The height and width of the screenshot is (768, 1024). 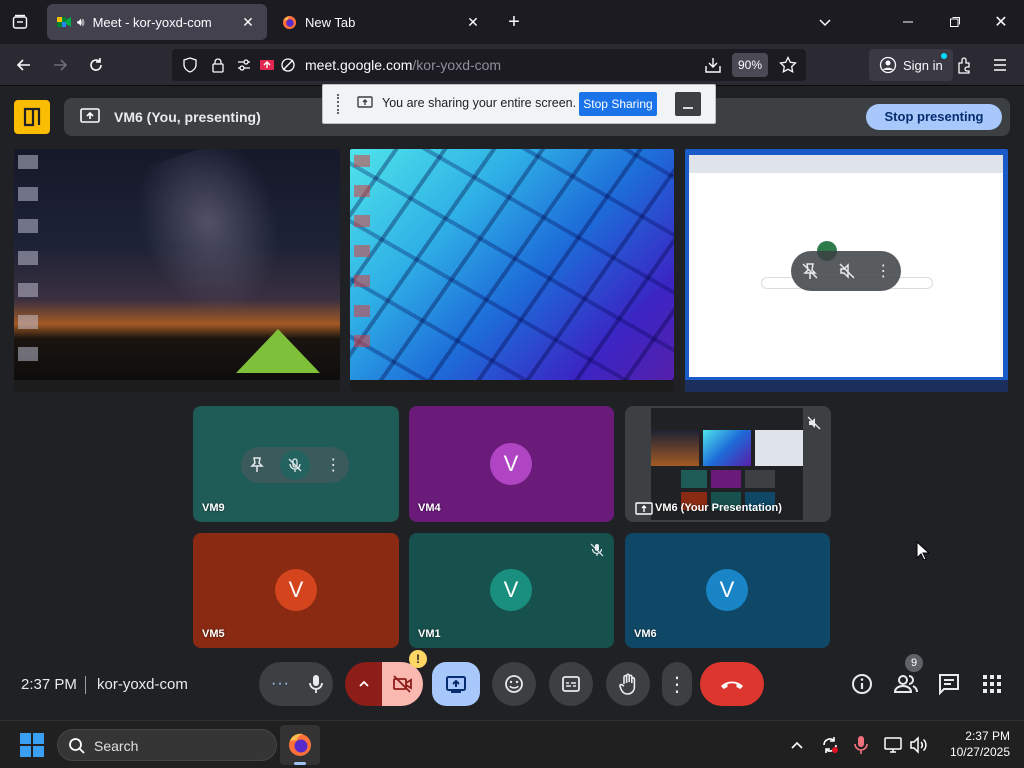 I want to click on reload-icon, so click(x=96, y=65).